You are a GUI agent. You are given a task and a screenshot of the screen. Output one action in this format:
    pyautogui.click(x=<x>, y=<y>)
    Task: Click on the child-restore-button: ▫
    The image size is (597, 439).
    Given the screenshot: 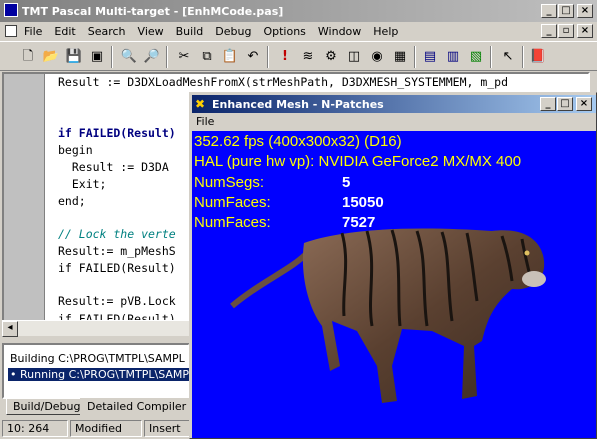 What is the action you would take?
    pyautogui.click(x=566, y=31)
    